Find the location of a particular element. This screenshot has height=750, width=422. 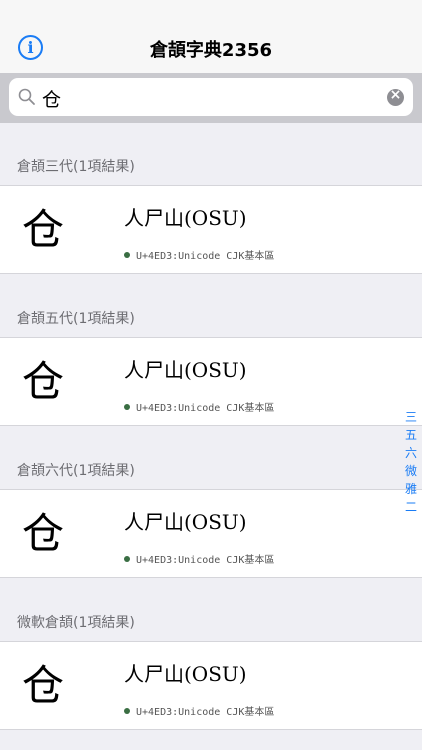

section-header: 倉頡五代(1項結果) is located at coordinates (76, 319).